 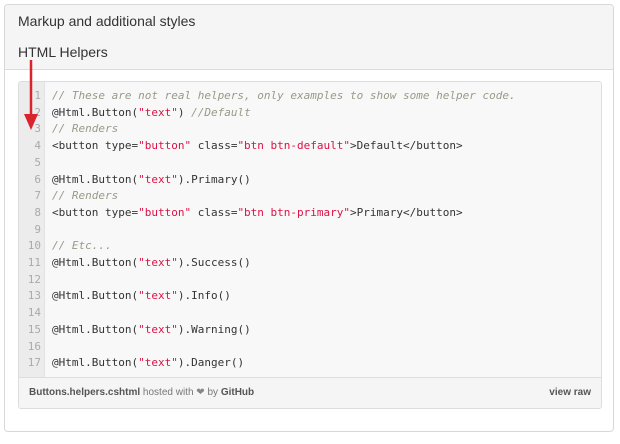 What do you see at coordinates (570, 393) in the screenshot?
I see `view-raw-link: view raw` at bounding box center [570, 393].